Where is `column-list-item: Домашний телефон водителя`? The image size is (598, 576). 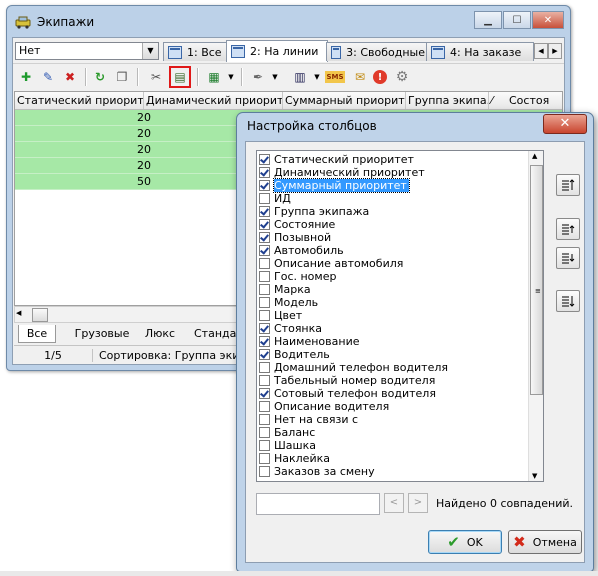 column-list-item: Домашний телефон водителя is located at coordinates (353, 367).